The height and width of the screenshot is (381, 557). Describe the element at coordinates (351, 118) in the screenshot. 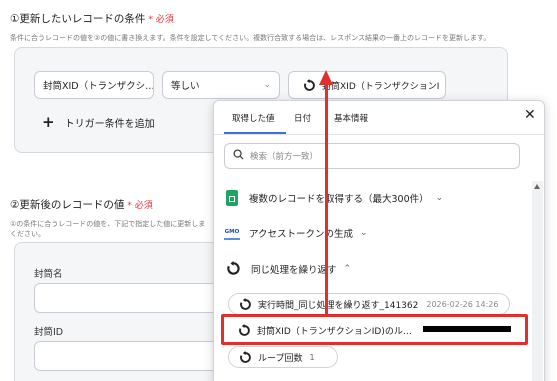

I see `tab-basic-info: 基本情報` at that location.